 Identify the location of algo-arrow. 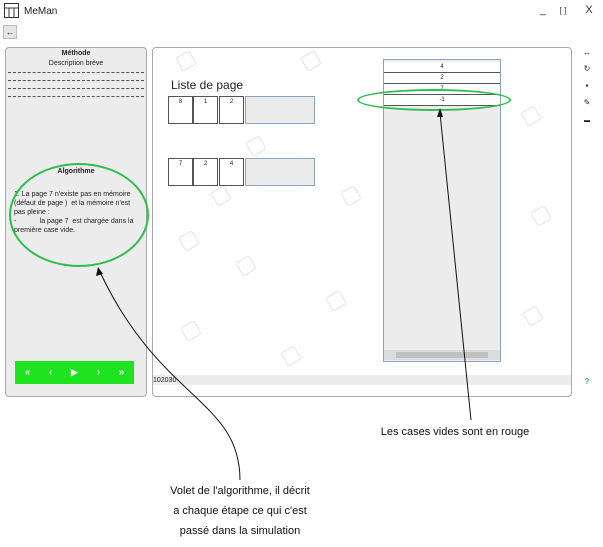
(170, 376).